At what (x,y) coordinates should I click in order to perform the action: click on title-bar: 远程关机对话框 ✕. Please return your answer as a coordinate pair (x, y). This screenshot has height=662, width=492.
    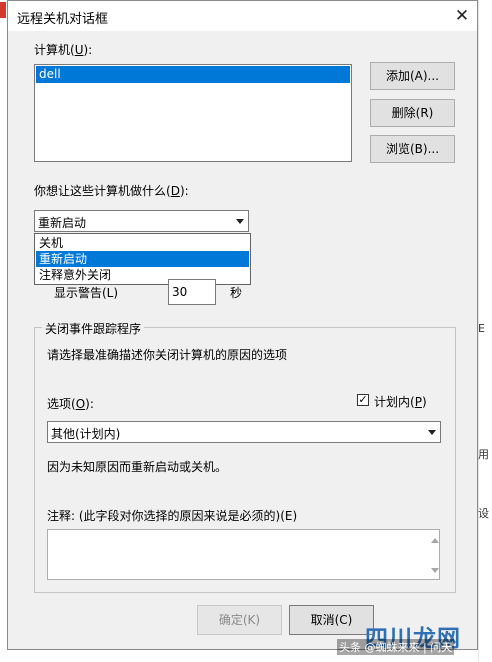
    Looking at the image, I should click on (242, 16).